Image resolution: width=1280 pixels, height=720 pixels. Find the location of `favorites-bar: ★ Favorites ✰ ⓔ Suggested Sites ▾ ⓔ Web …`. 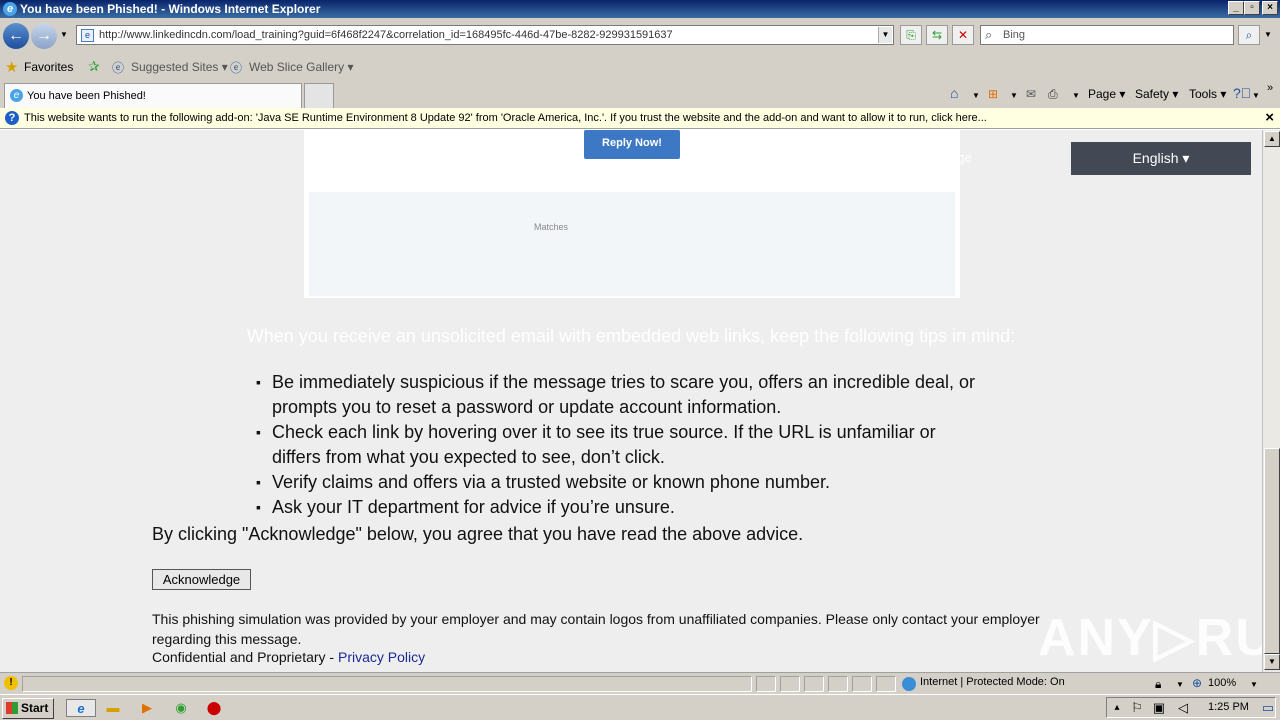

favorites-bar: ★ Favorites ✰ ⓔ Suggested Sites ▾ ⓔ Web … is located at coordinates (640, 67).